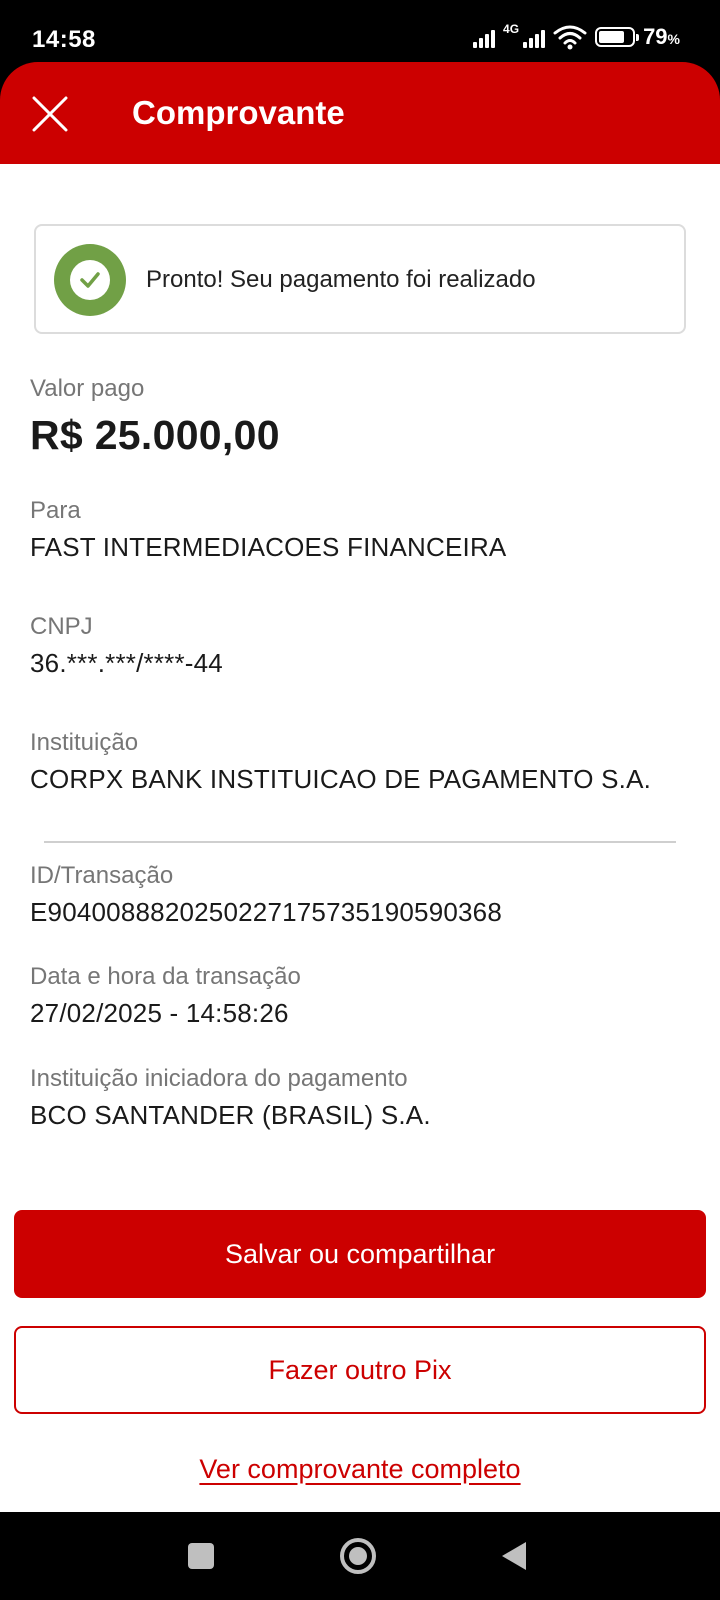 The image size is (720, 1600). What do you see at coordinates (360, 113) in the screenshot?
I see `app-header: Comprovante` at bounding box center [360, 113].